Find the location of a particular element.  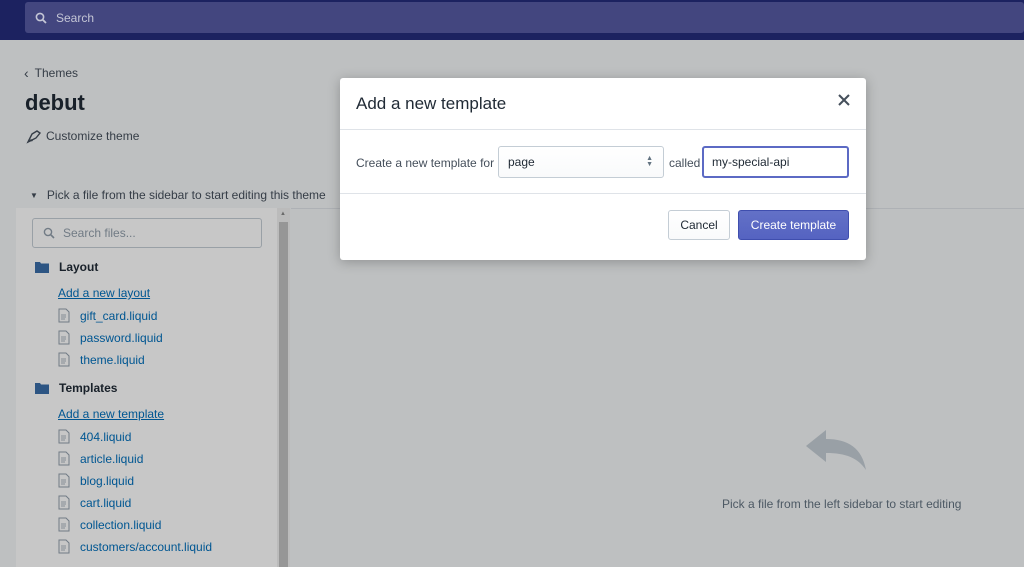

search-icon is located at coordinates (41, 18).